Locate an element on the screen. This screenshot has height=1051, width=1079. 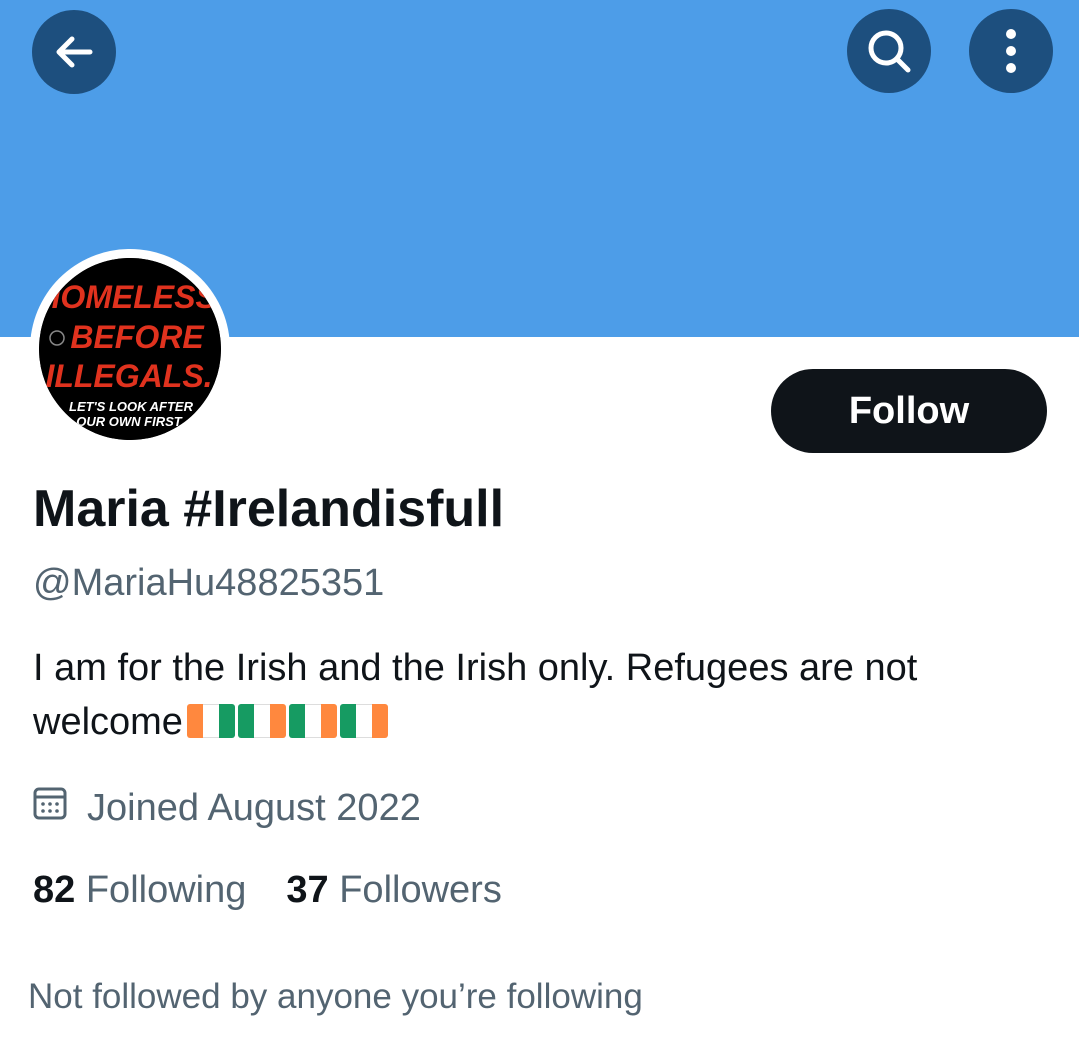
followers-count: 37 is located at coordinates (307, 890).